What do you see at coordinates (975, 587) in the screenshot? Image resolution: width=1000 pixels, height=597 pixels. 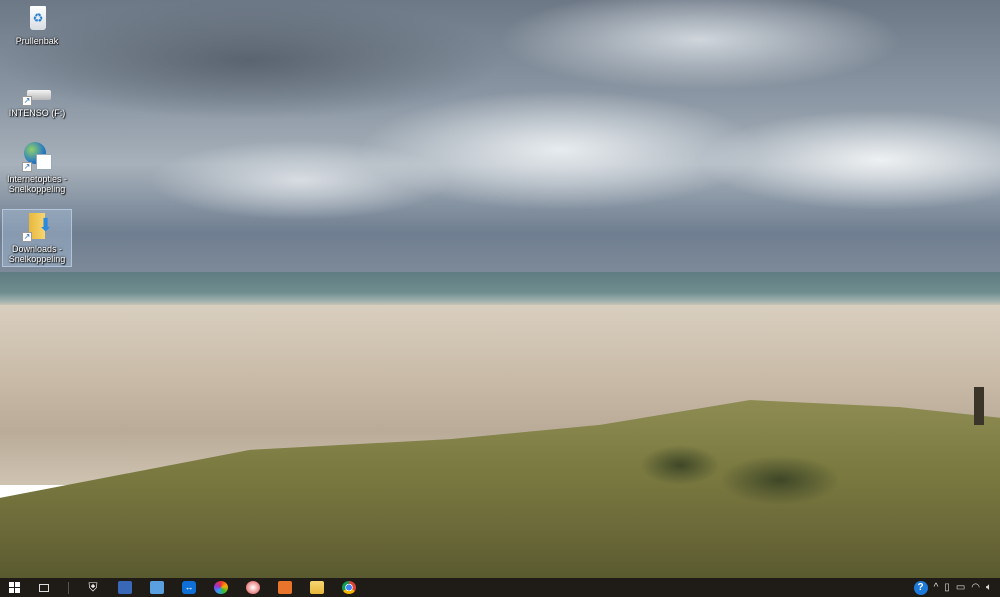 I see `wifi-icon: ◠` at bounding box center [975, 587].